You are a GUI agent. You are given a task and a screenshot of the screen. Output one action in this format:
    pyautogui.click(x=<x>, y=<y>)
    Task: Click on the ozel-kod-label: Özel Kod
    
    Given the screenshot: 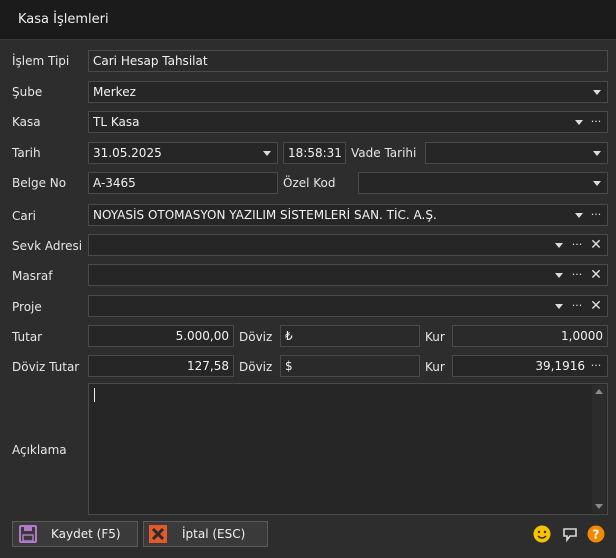 What is the action you would take?
    pyautogui.click(x=309, y=183)
    